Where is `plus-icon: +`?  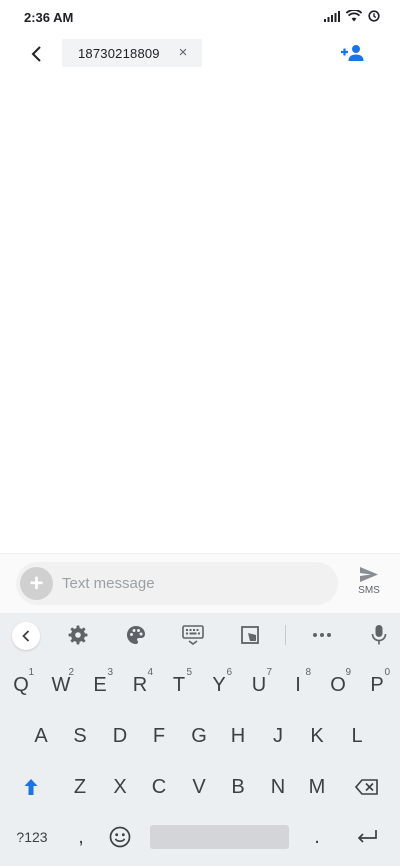 plus-icon: + is located at coordinates (36, 583).